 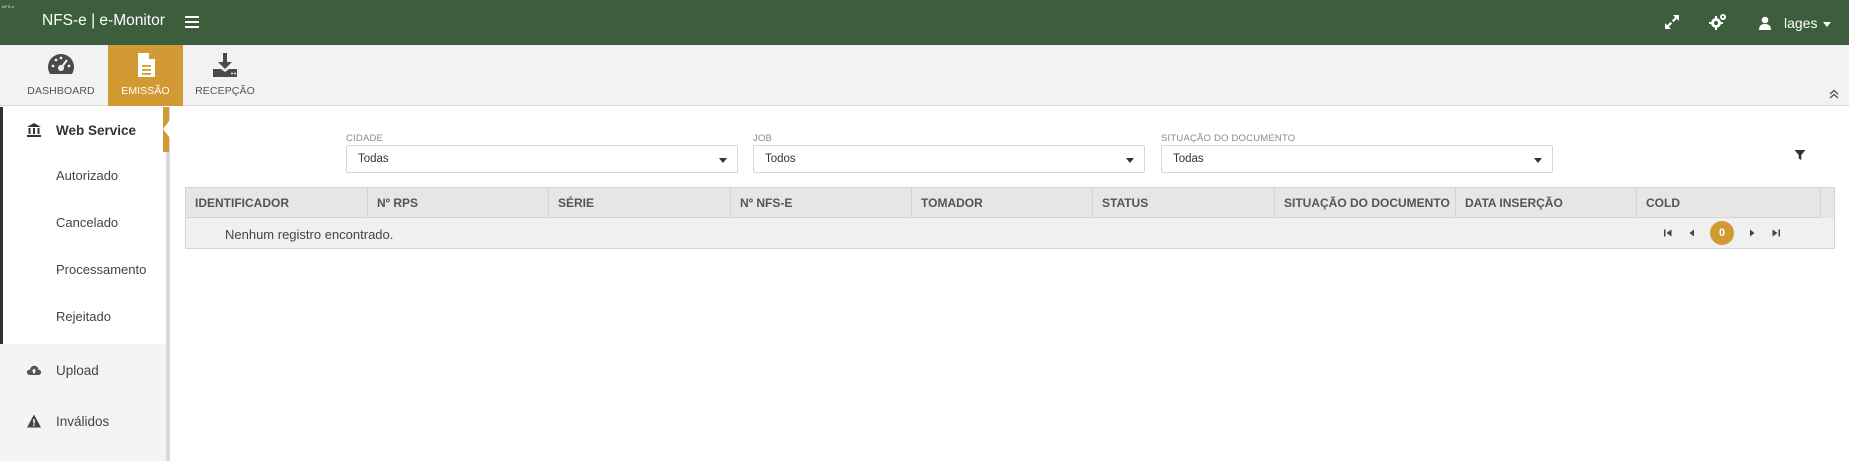 What do you see at coordinates (1672, 22) in the screenshot?
I see `fullscreen-icon` at bounding box center [1672, 22].